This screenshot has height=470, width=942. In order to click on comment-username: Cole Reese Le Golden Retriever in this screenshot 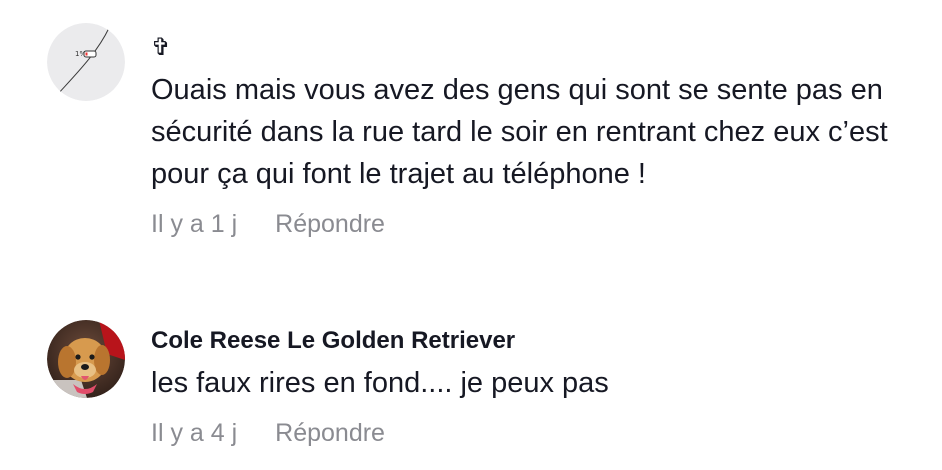, I will do `click(539, 341)`.